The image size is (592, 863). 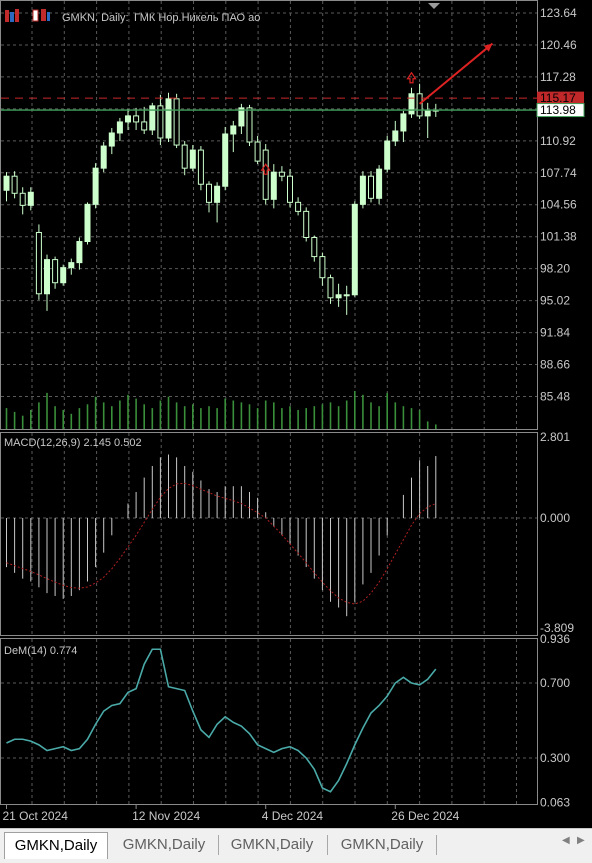 What do you see at coordinates (166, 816) in the screenshot?
I see `time-tick-label: 12 Nov 2024` at bounding box center [166, 816].